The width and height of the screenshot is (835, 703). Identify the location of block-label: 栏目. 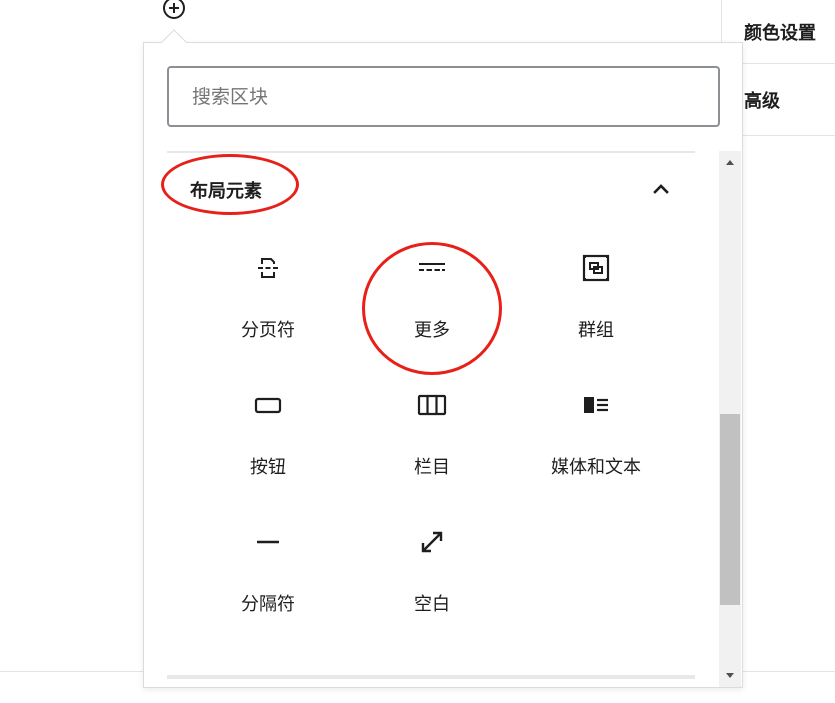
(432, 467).